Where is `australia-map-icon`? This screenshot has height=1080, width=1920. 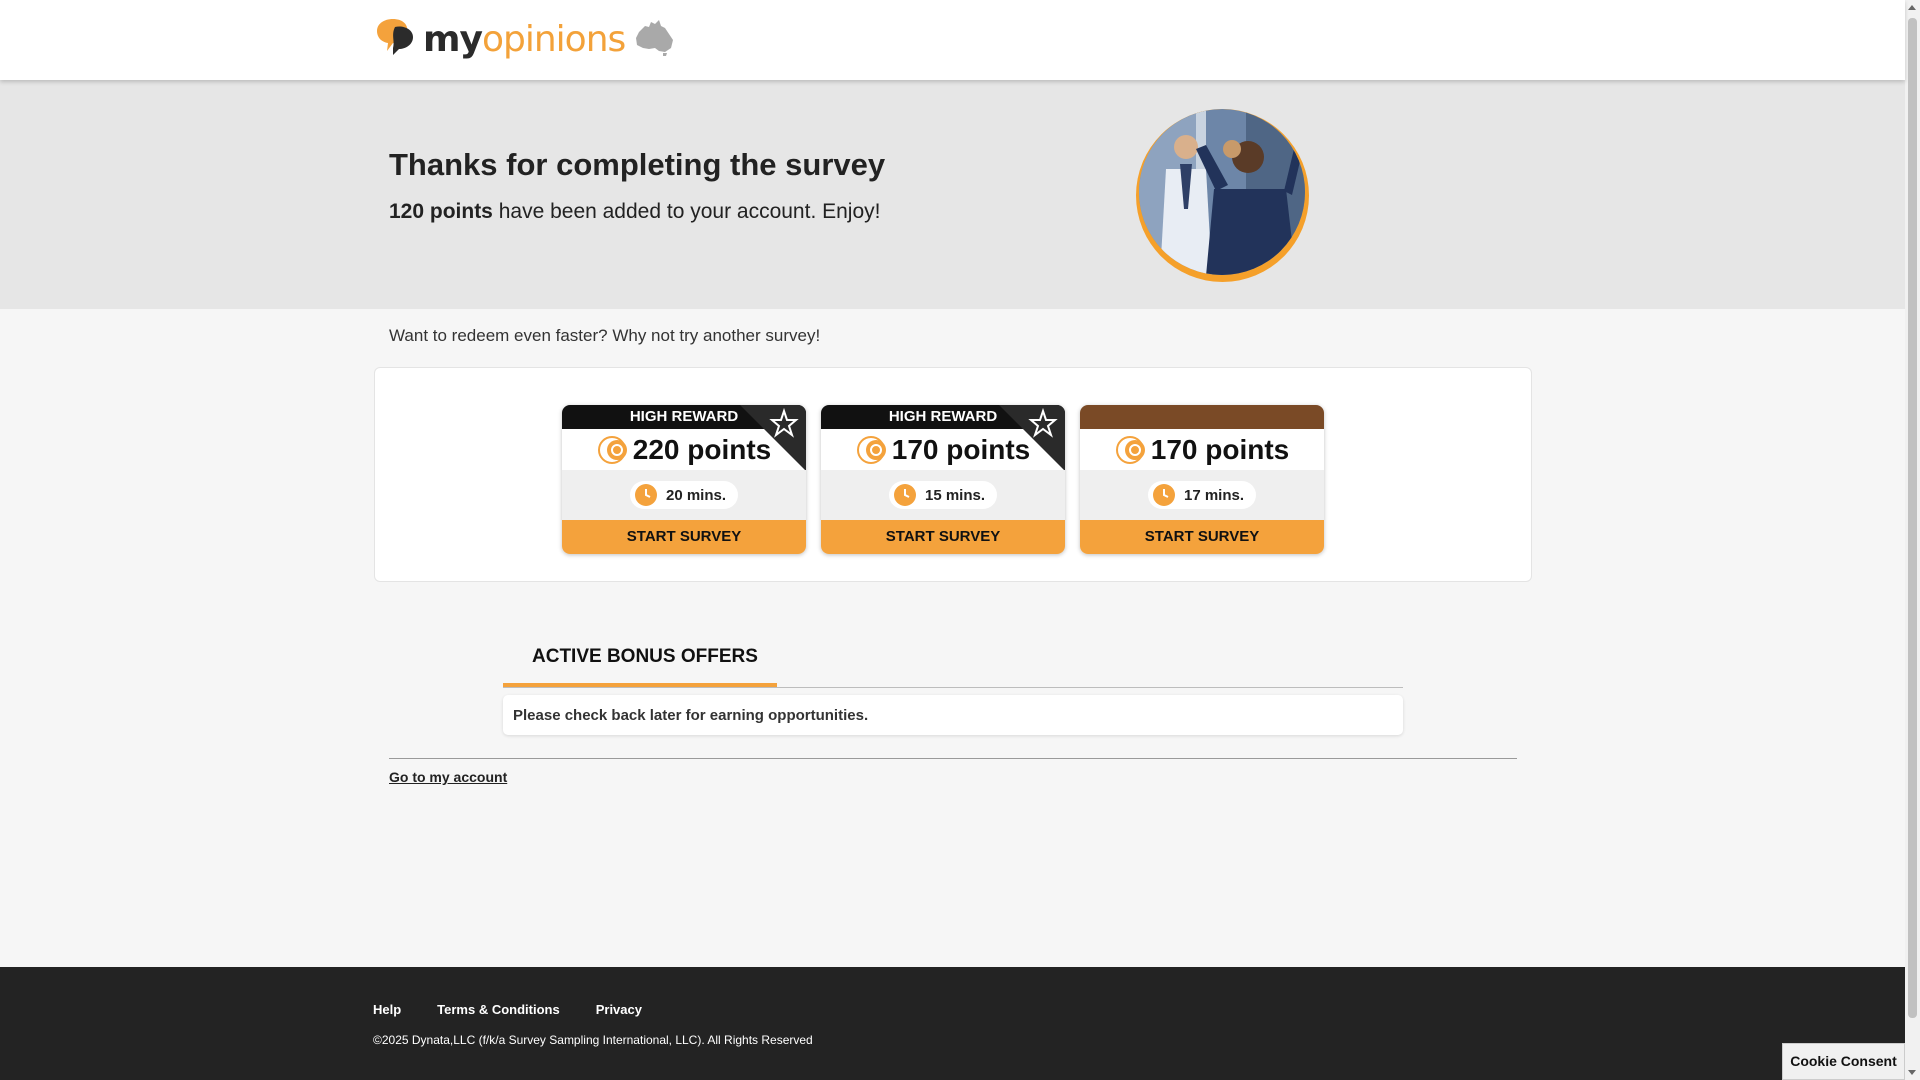 australia-map-icon is located at coordinates (654, 39).